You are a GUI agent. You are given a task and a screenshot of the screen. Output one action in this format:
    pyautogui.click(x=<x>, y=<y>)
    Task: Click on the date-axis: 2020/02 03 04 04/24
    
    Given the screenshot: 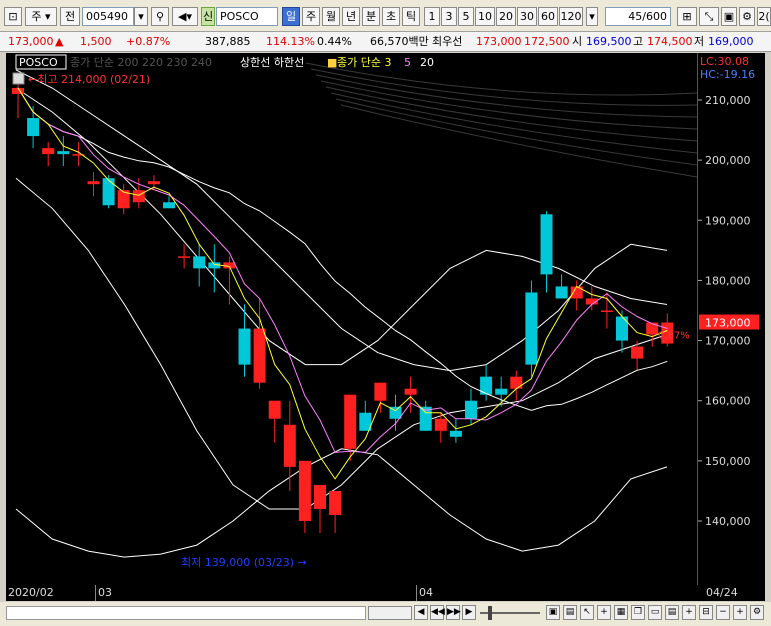 What is the action you would take?
    pyautogui.click(x=385, y=593)
    